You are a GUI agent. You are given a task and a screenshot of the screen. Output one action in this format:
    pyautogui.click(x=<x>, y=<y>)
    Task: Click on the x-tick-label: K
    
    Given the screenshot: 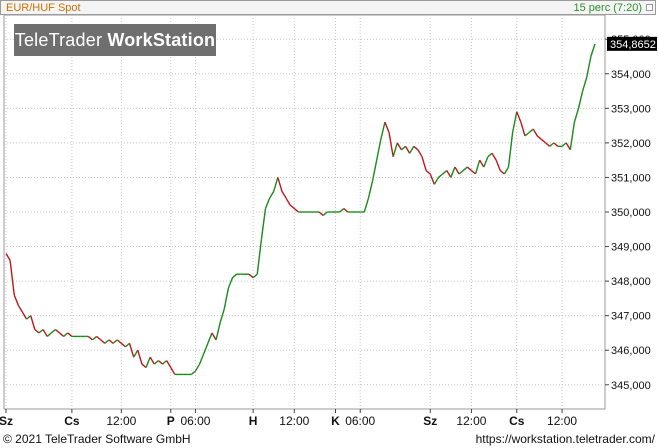 What is the action you would take?
    pyautogui.click(x=335, y=421)
    